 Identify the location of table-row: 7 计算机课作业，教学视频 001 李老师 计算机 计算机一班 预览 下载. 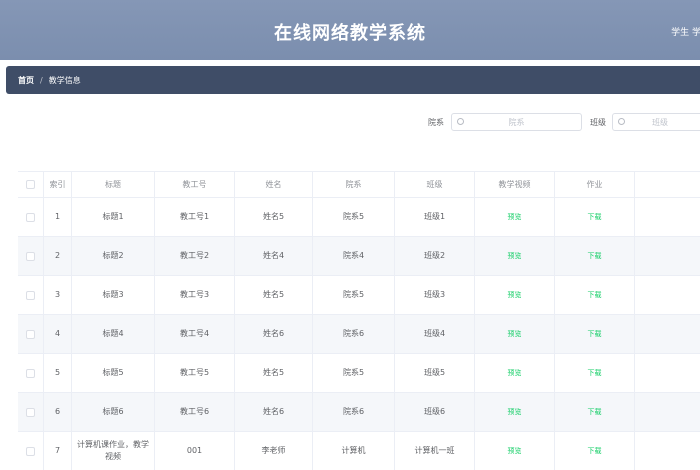
(359, 451).